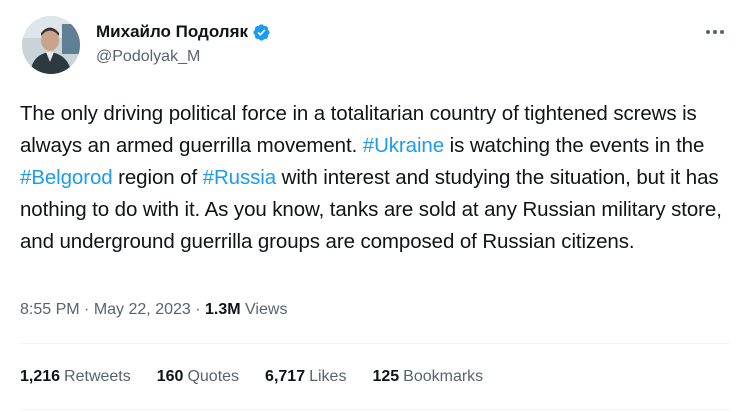 The height and width of the screenshot is (412, 749). Describe the element at coordinates (97, 376) in the screenshot. I see `retweets-label: Retweets` at that location.